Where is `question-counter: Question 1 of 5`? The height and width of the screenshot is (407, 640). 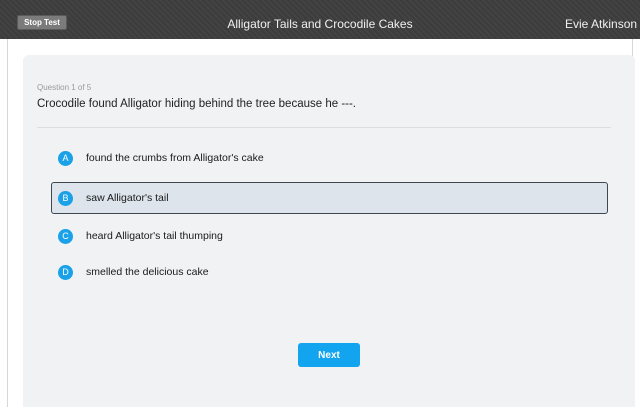 question-counter: Question 1 of 5 is located at coordinates (64, 87).